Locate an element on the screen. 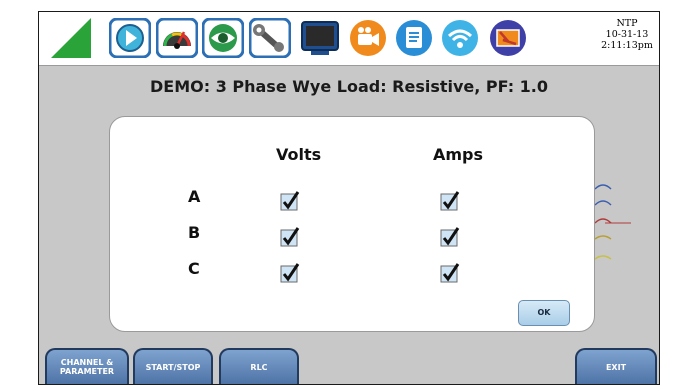 Image resolution: width=690 pixels, height=391 pixels. amps-column-header: Amps is located at coordinates (458, 154).